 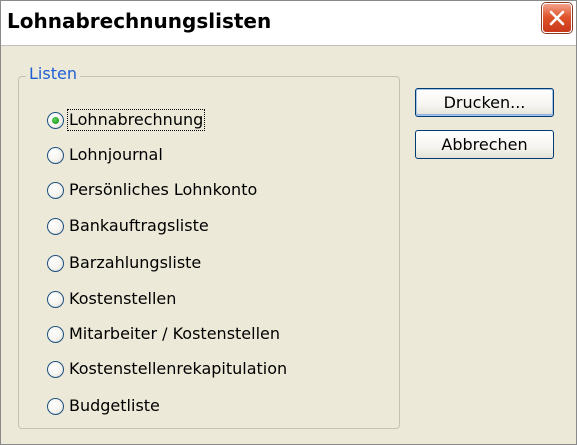 I want to click on window-title: Lohnabrechnungslisten, so click(x=139, y=21).